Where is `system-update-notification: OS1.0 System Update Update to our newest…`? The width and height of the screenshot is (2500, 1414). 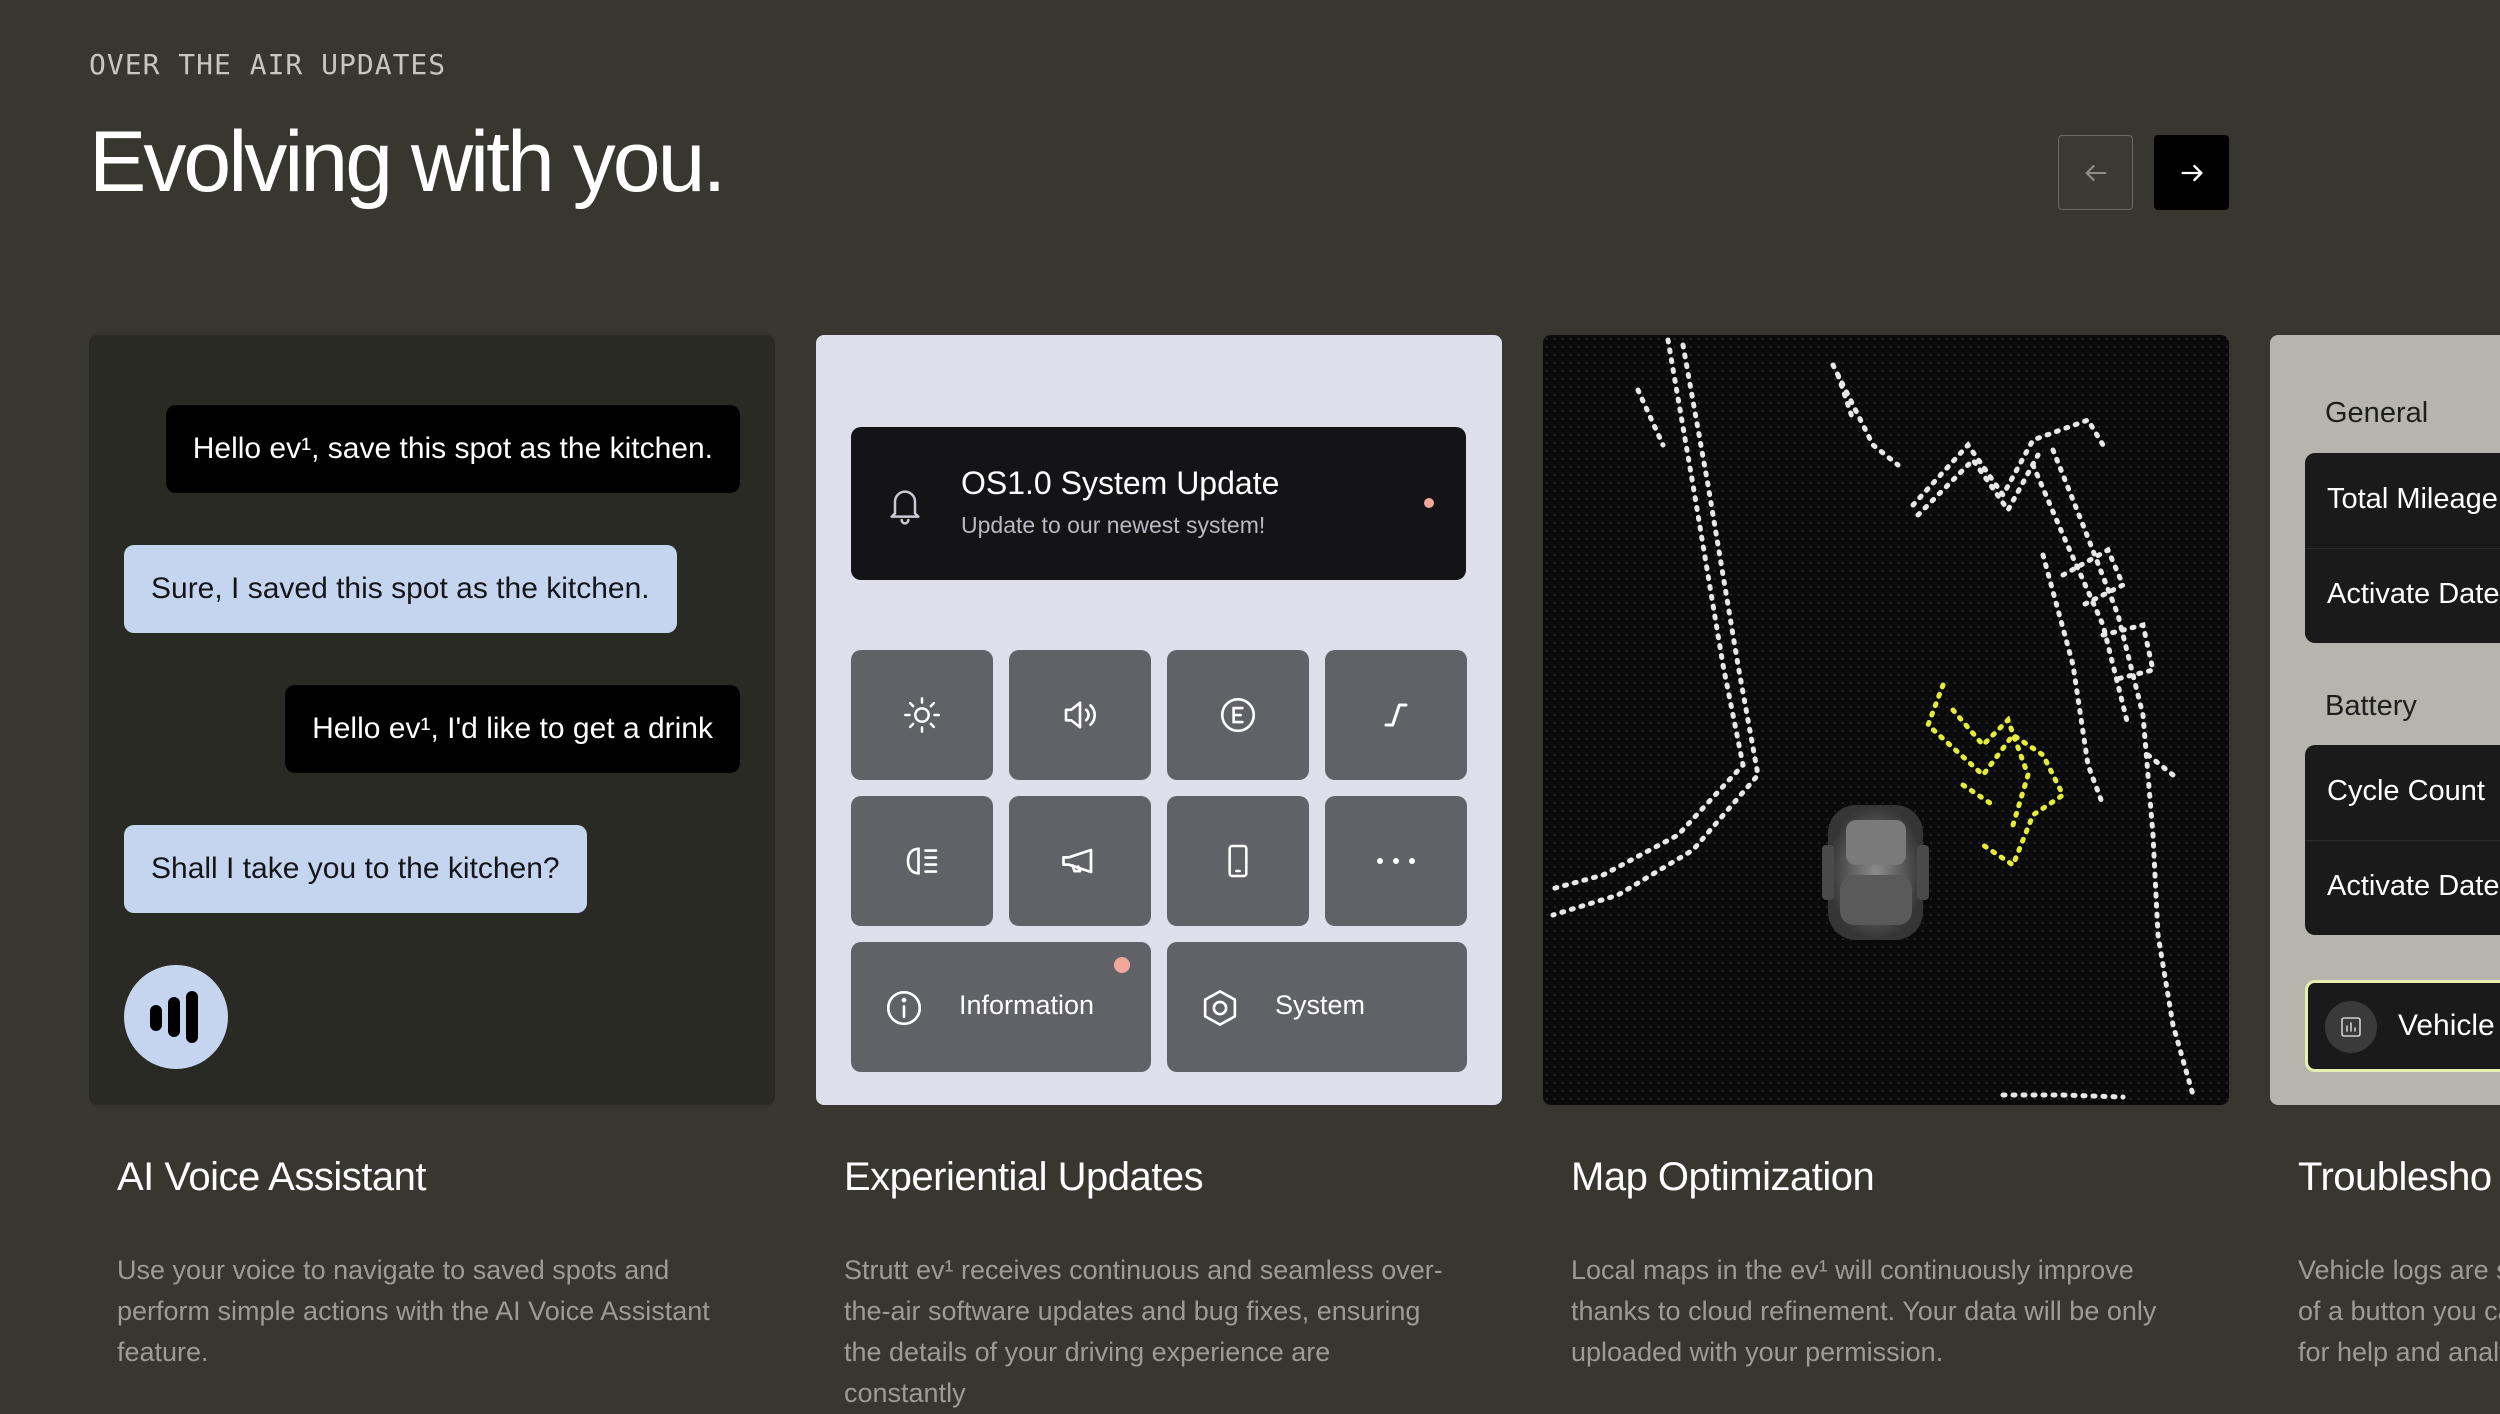 system-update-notification: OS1.0 System Update Update to our newest… is located at coordinates (1158, 503).